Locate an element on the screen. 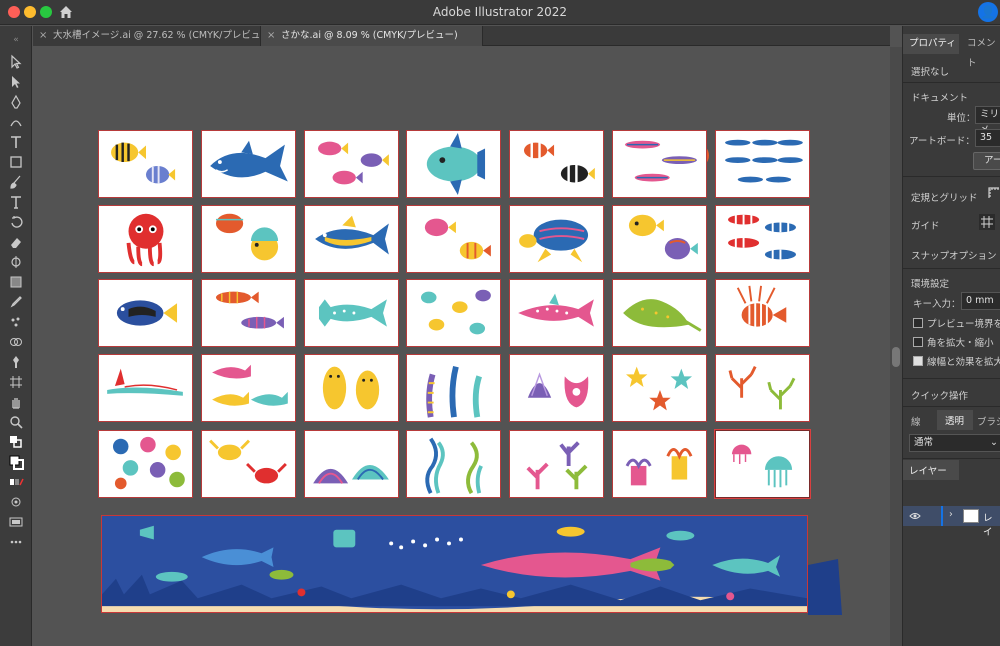  artboard-hammerhead is located at coordinates (351, 313).